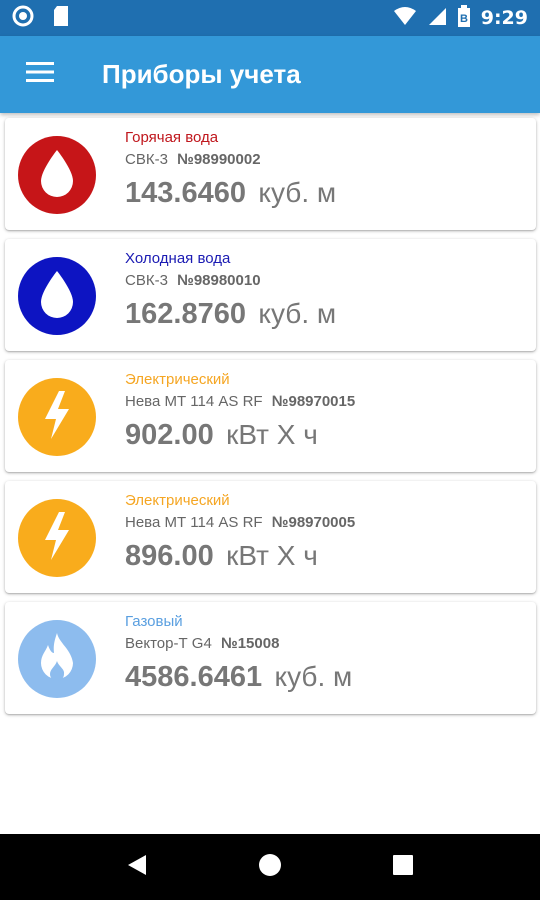 This screenshot has width=540, height=900. I want to click on menu-button, so click(40, 74).